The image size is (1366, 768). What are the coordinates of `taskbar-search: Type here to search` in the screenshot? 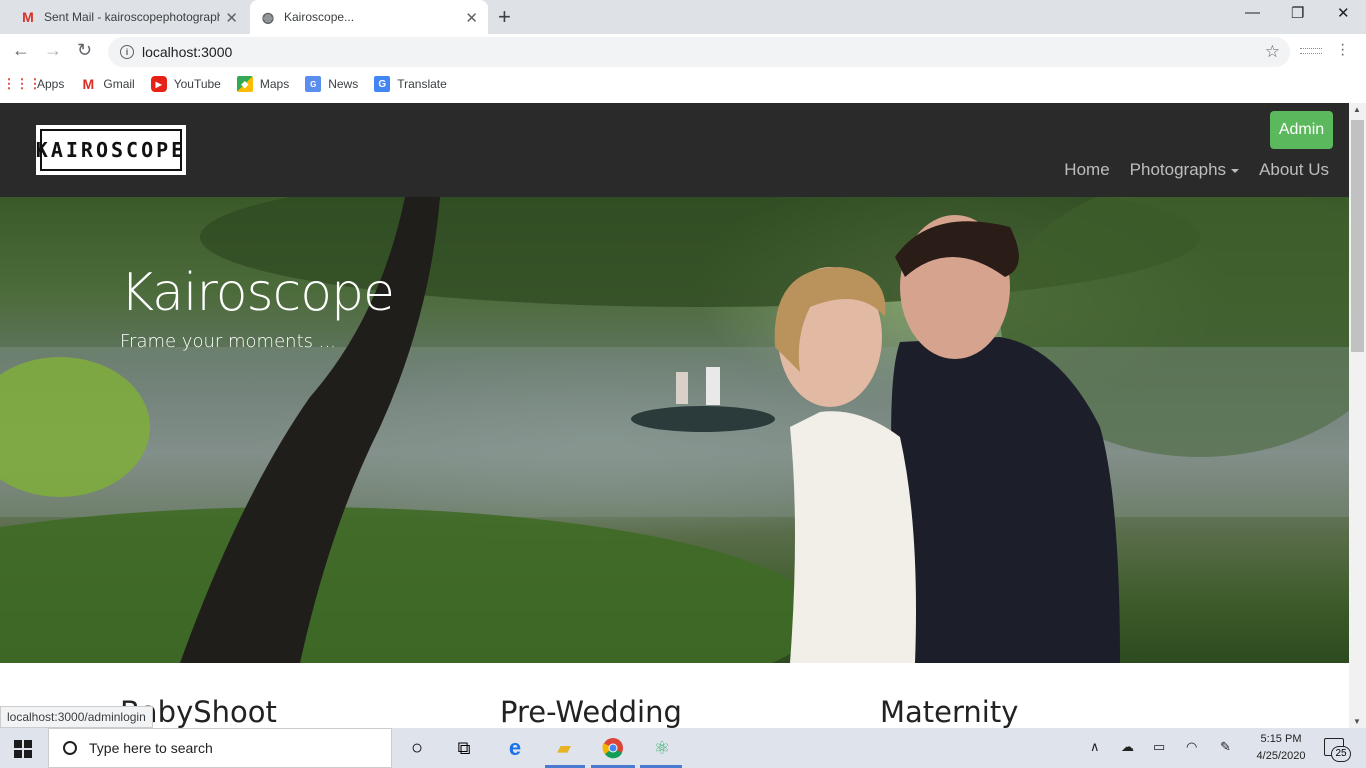 It's located at (220, 748).